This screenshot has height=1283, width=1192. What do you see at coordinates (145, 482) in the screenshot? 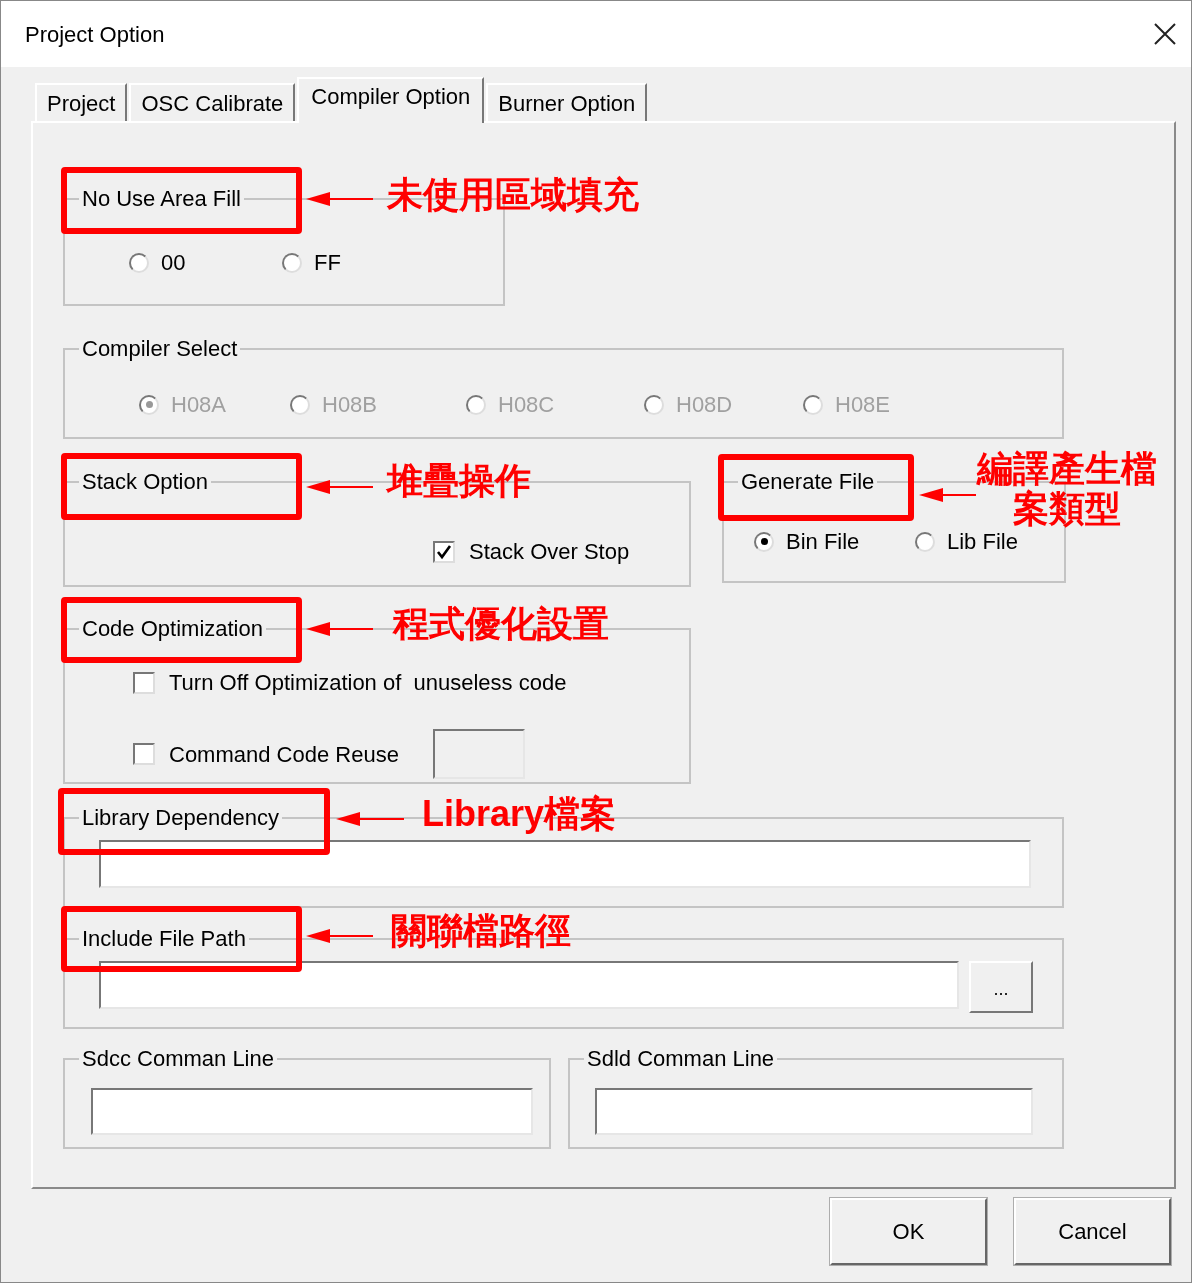
I see `group-title: Stack Option` at bounding box center [145, 482].